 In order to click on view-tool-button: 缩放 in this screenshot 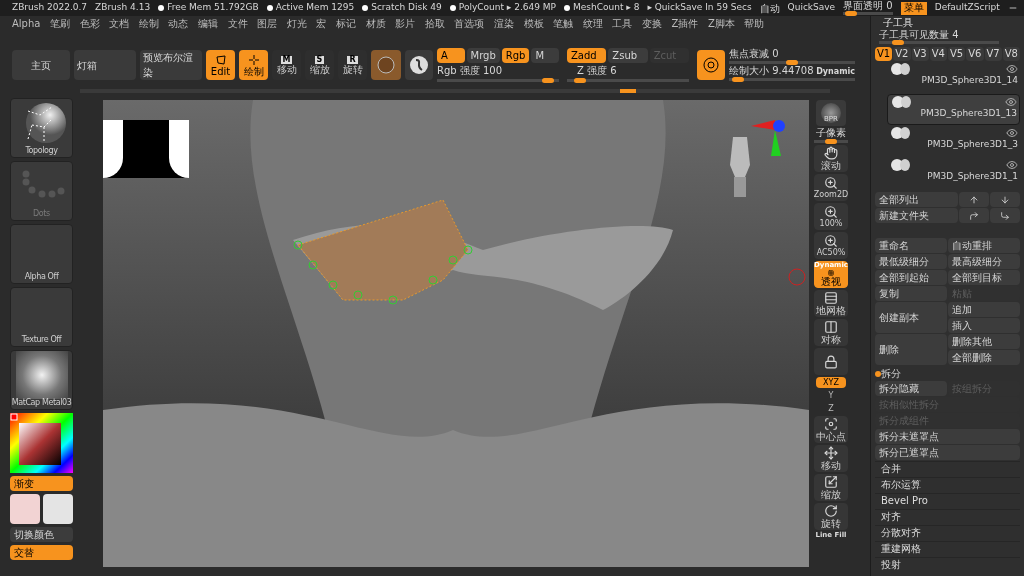, I will do `click(831, 487)`.